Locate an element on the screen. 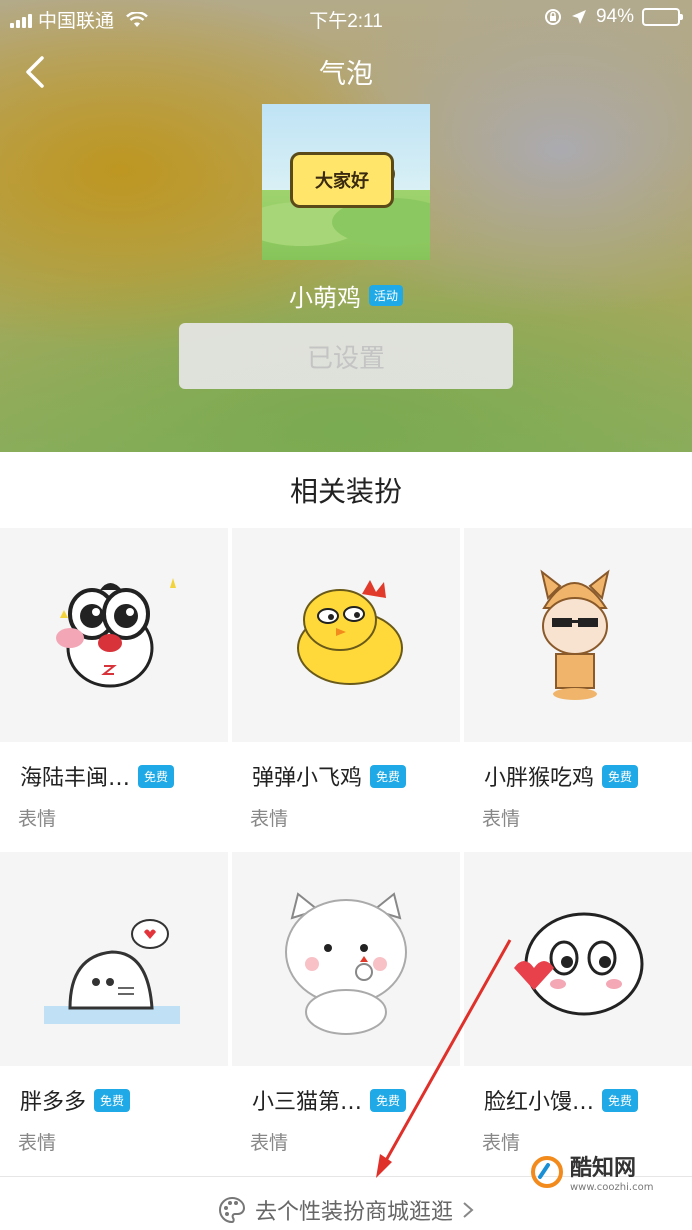 The image size is (692, 1230). chick-sticker-icon is located at coordinates (350, 632).